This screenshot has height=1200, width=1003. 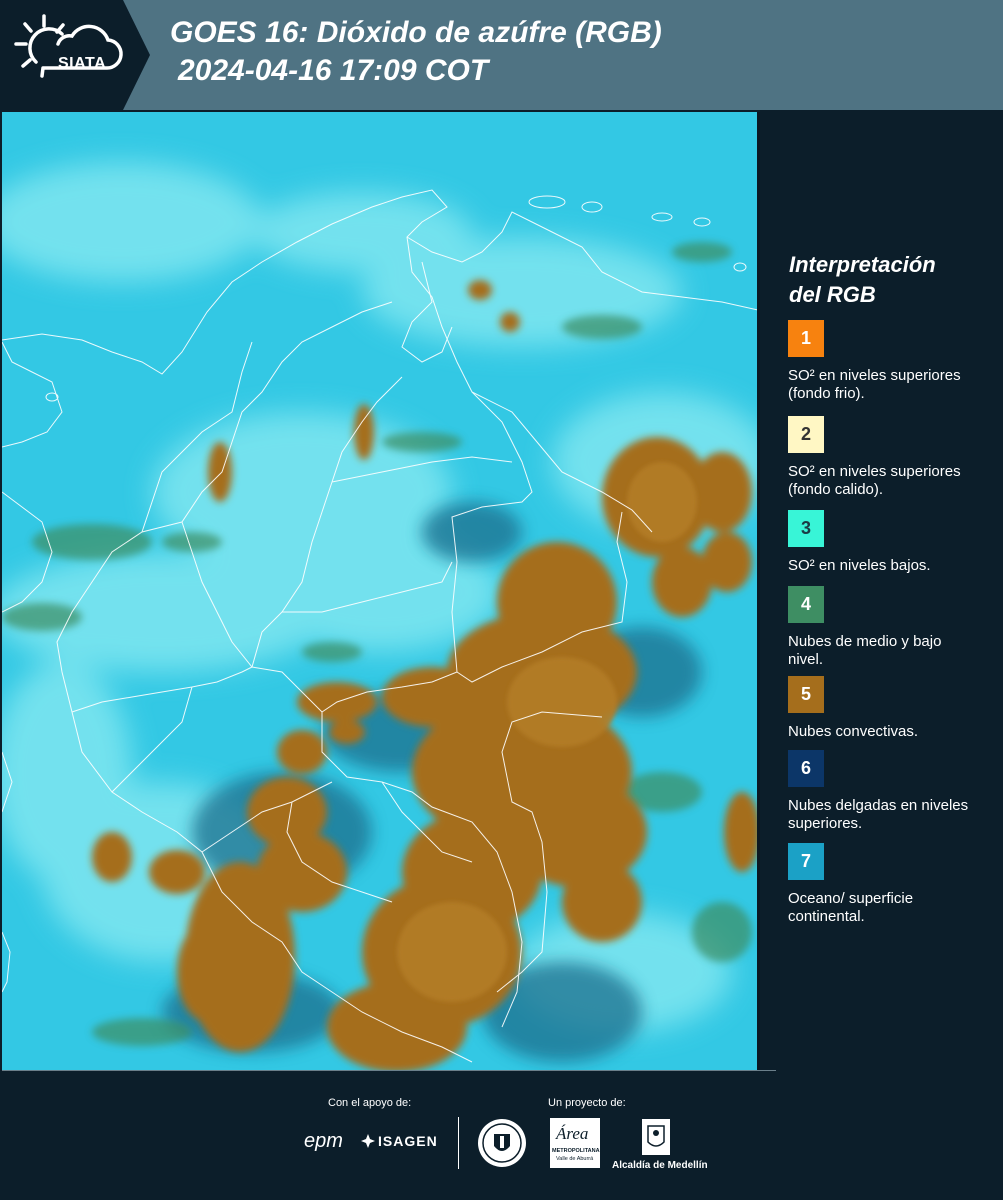 What do you see at coordinates (883, 627) in the screenshot?
I see `legend-item-4: 4 Nubes de medio y bajo nivel.` at bounding box center [883, 627].